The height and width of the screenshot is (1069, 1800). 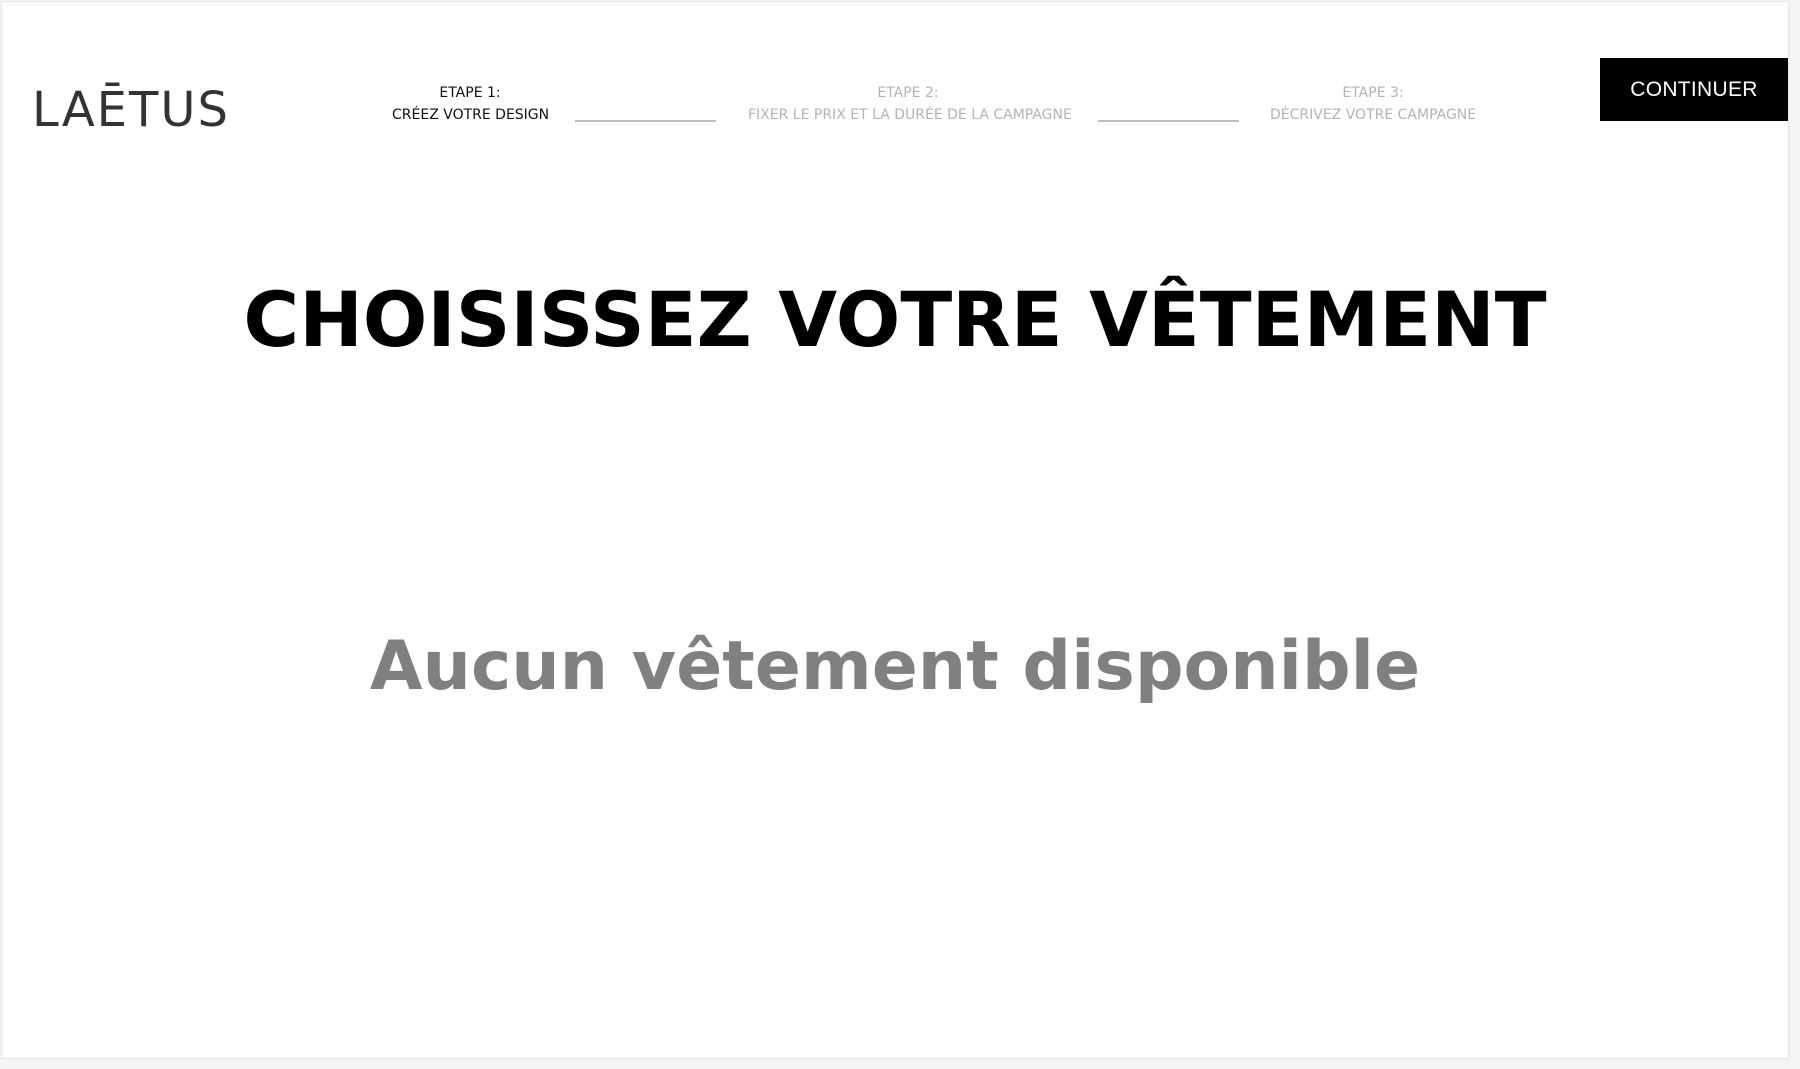 What do you see at coordinates (471, 104) in the screenshot?
I see `step-1: ETAPE 1: CRÉEZ VOTRE DESIGN` at bounding box center [471, 104].